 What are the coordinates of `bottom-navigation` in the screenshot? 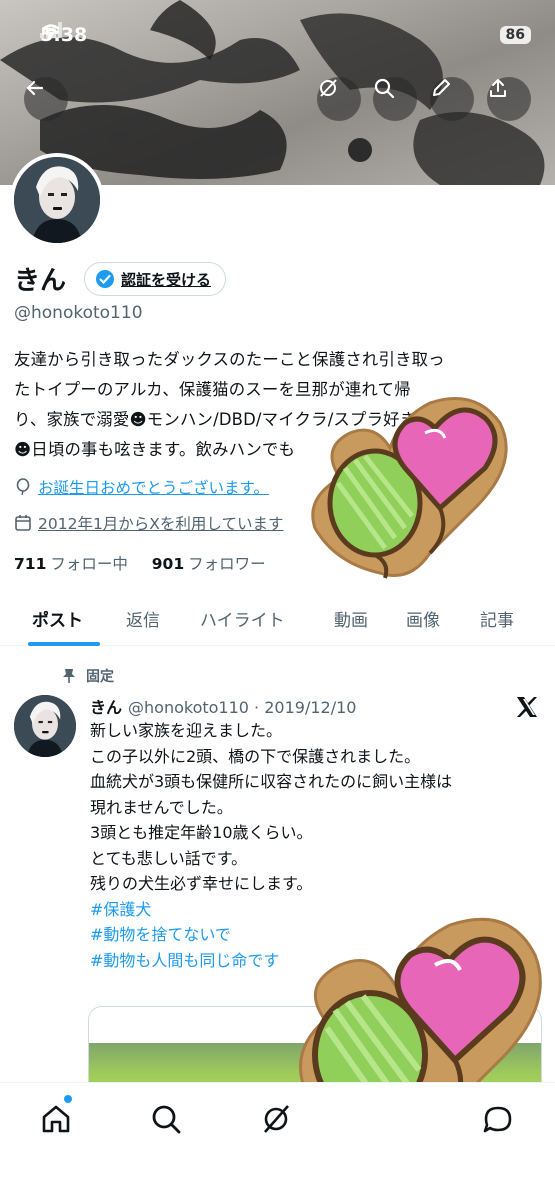 It's located at (277, 1141).